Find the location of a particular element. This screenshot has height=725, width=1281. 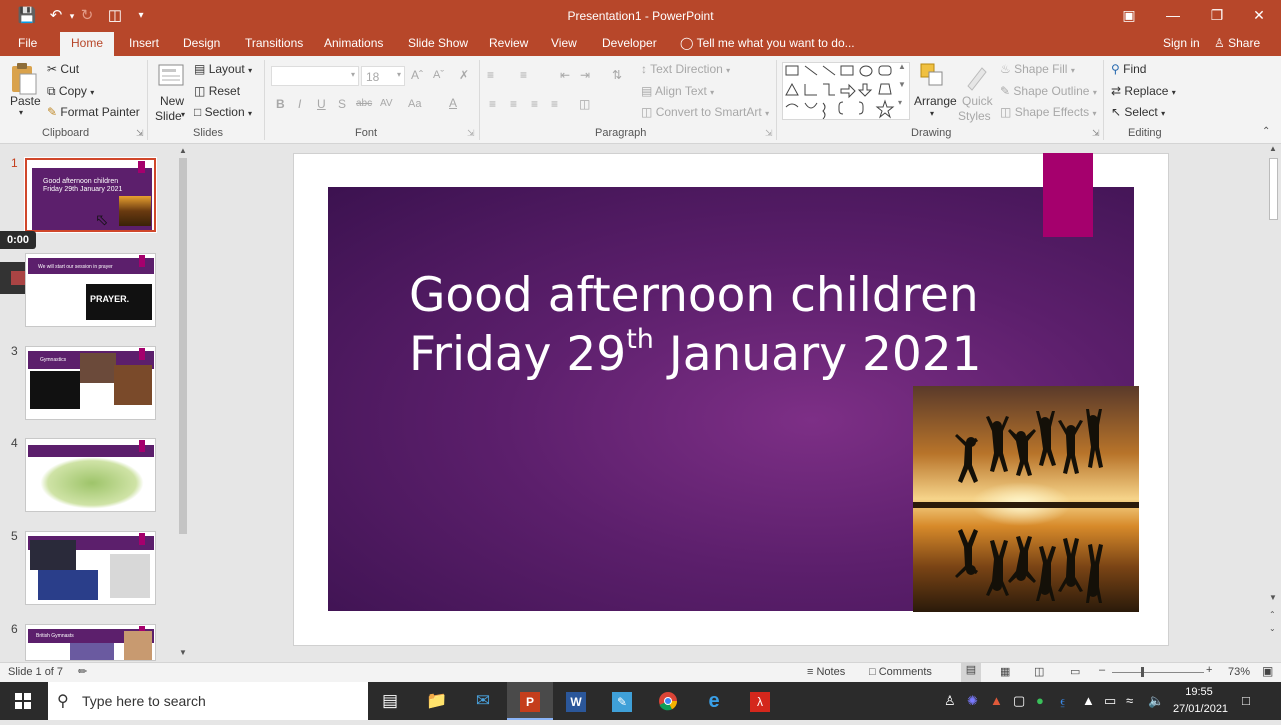

bold-button: B is located at coordinates (280, 104).